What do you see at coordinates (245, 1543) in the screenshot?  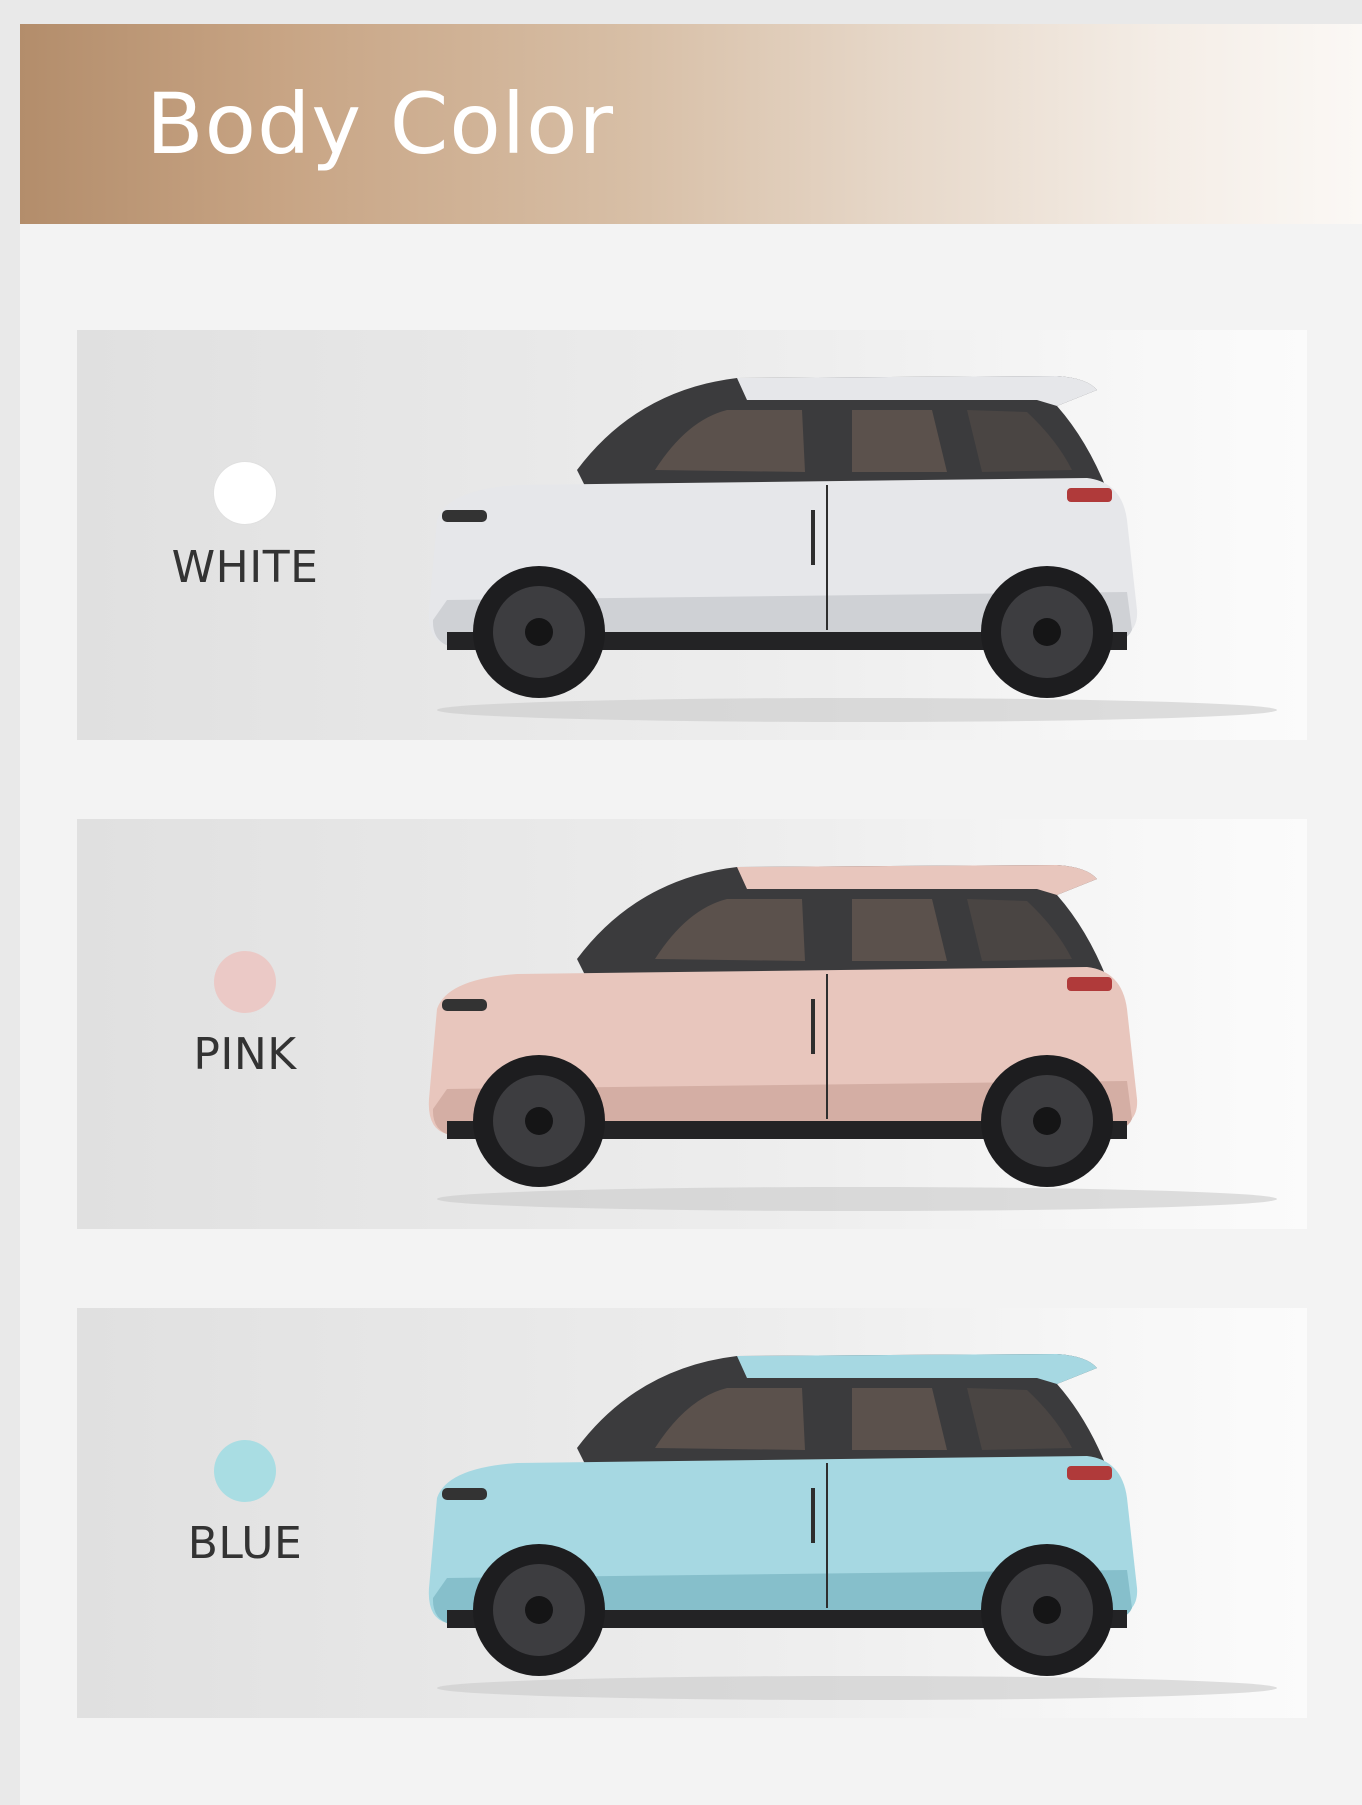 I see `color-label: BLUE` at bounding box center [245, 1543].